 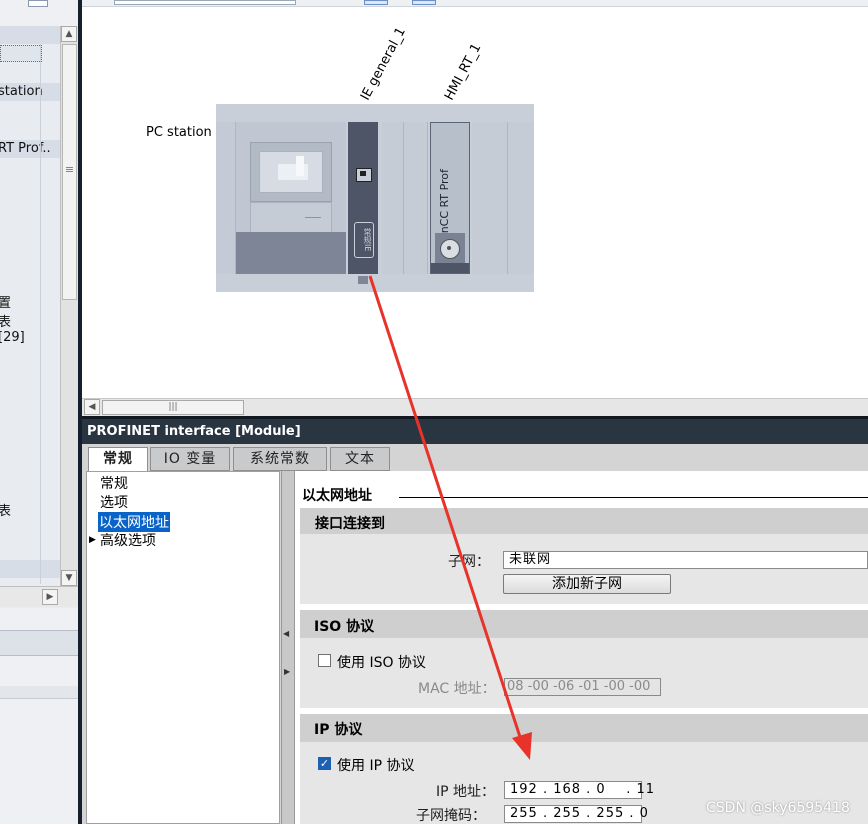 I want to click on nav-item-general: 常规, so click(x=114, y=483).